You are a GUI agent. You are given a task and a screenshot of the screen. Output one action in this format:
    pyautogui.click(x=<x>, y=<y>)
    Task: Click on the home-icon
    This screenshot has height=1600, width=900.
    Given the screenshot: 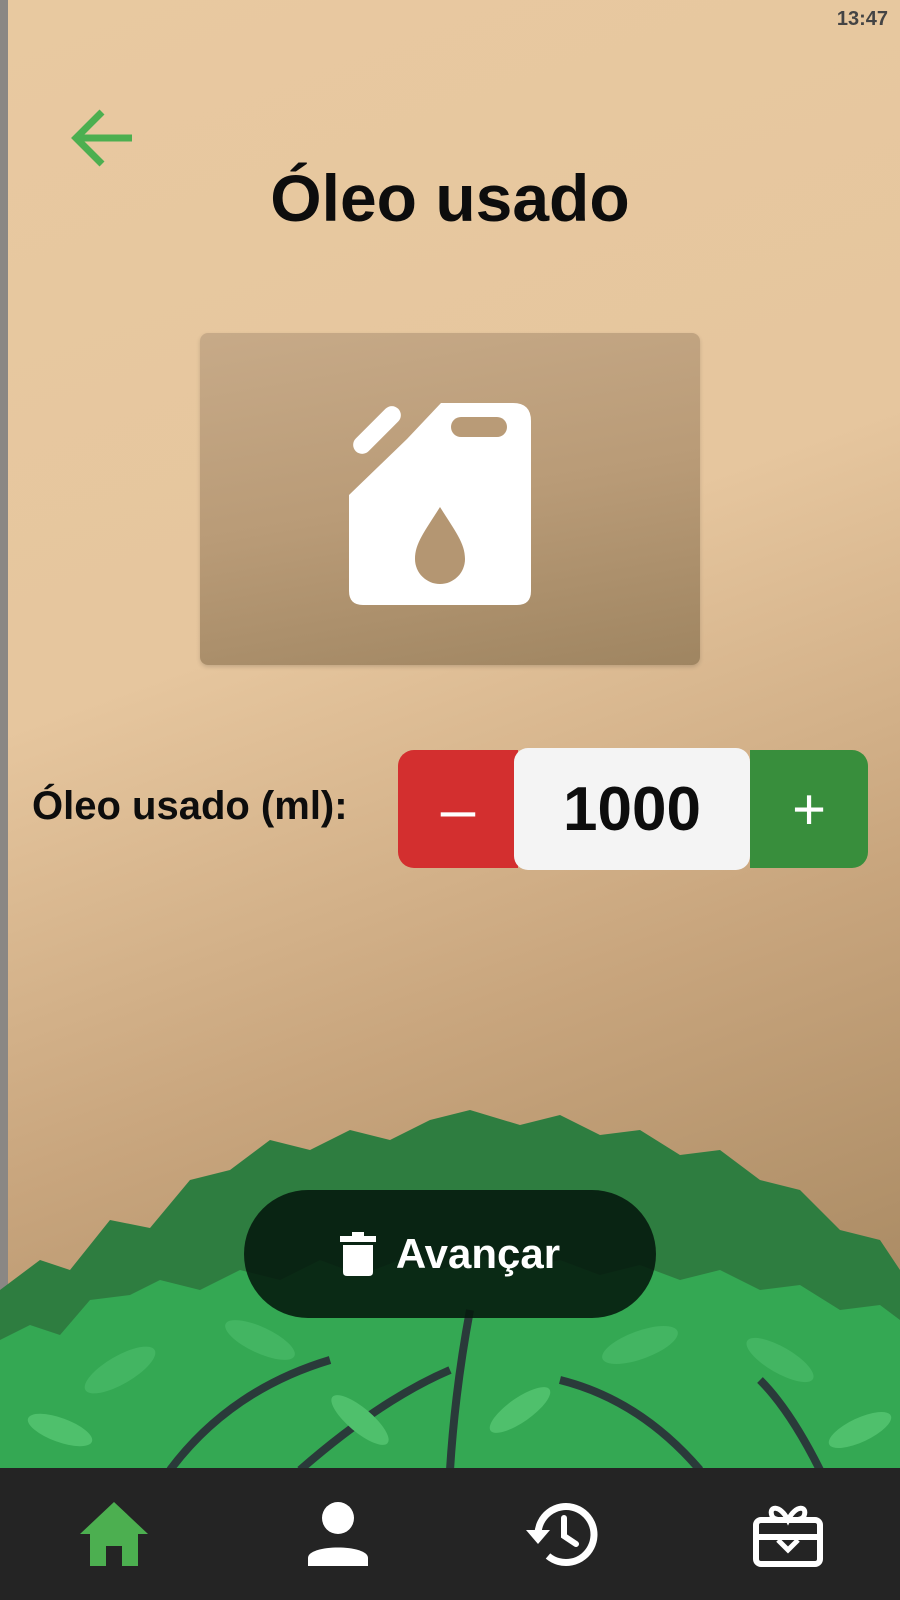 What is the action you would take?
    pyautogui.click(x=114, y=1534)
    